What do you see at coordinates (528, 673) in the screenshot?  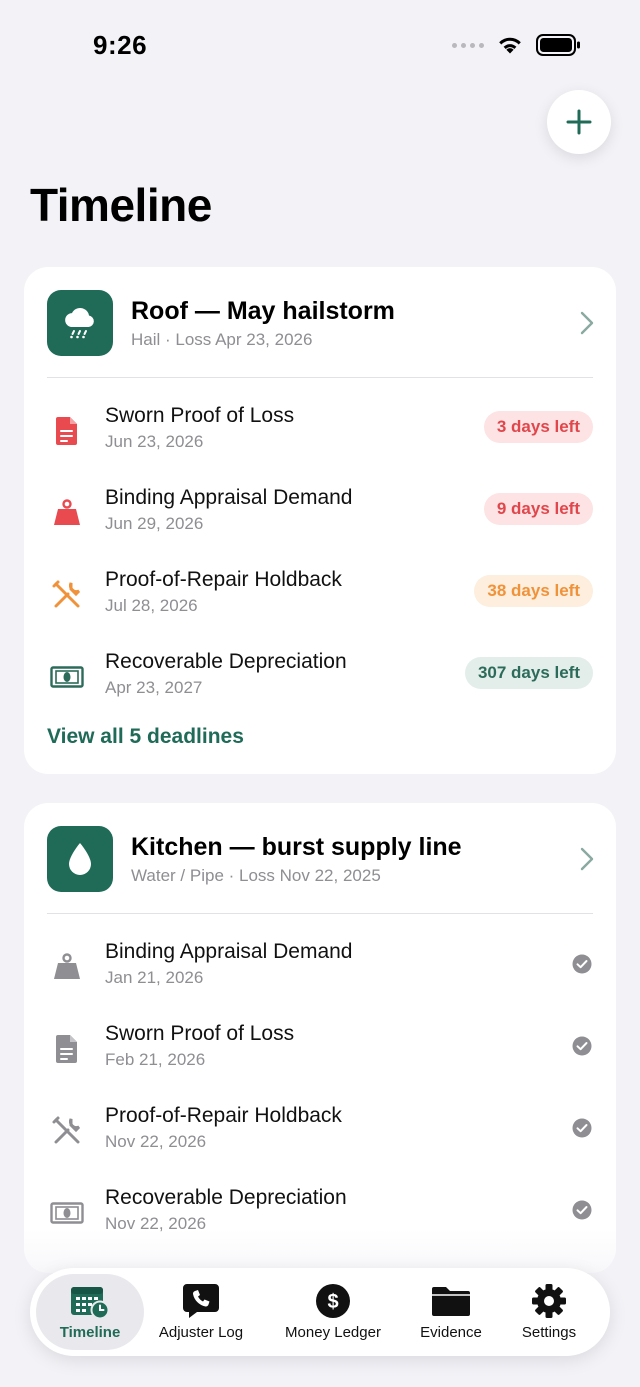 I see `days-left-badge: 307 days left` at bounding box center [528, 673].